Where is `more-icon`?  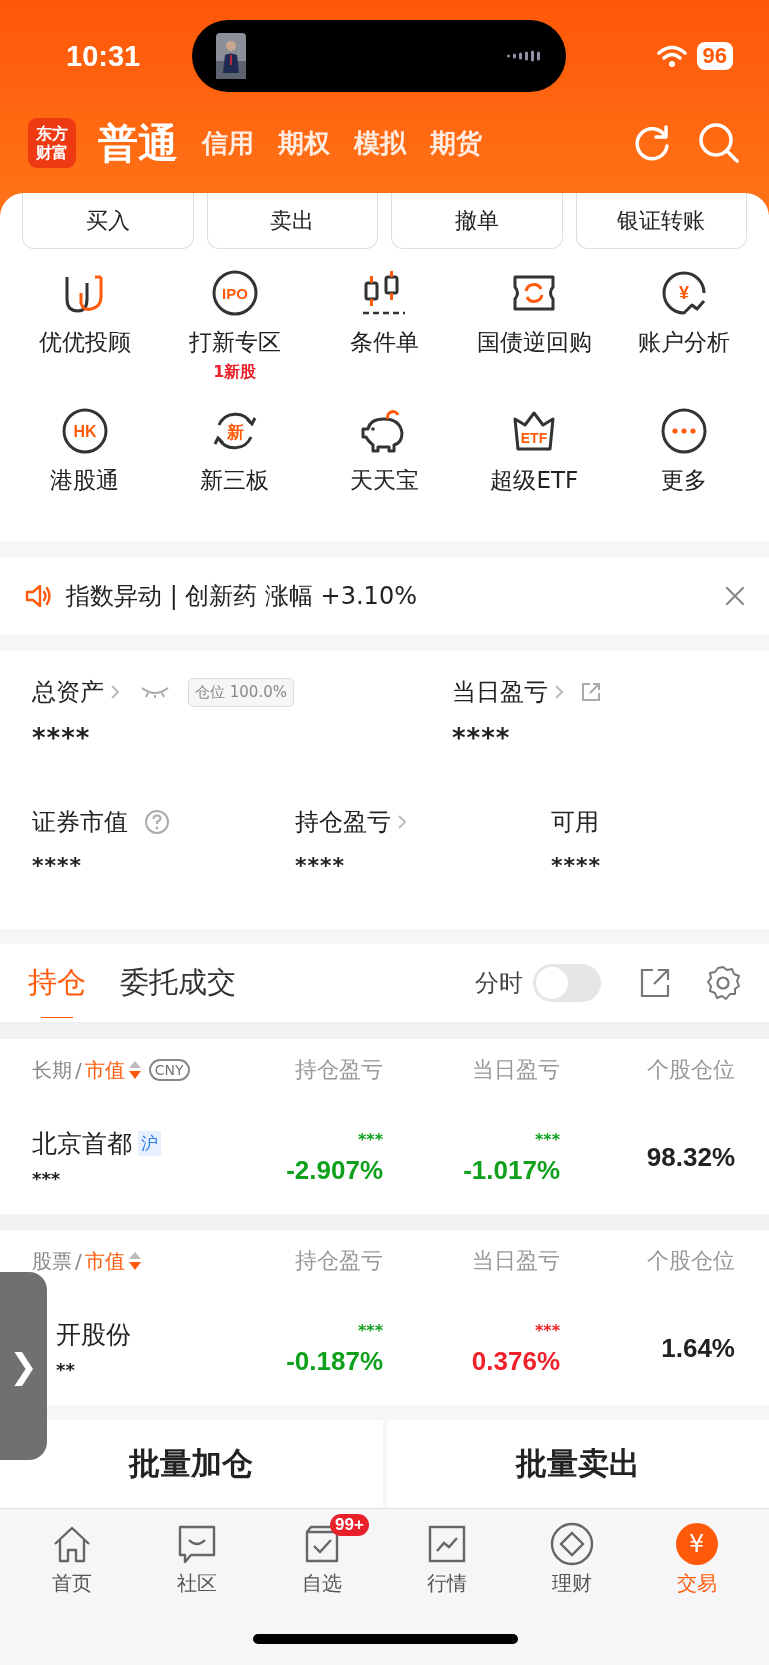 more-icon is located at coordinates (684, 431).